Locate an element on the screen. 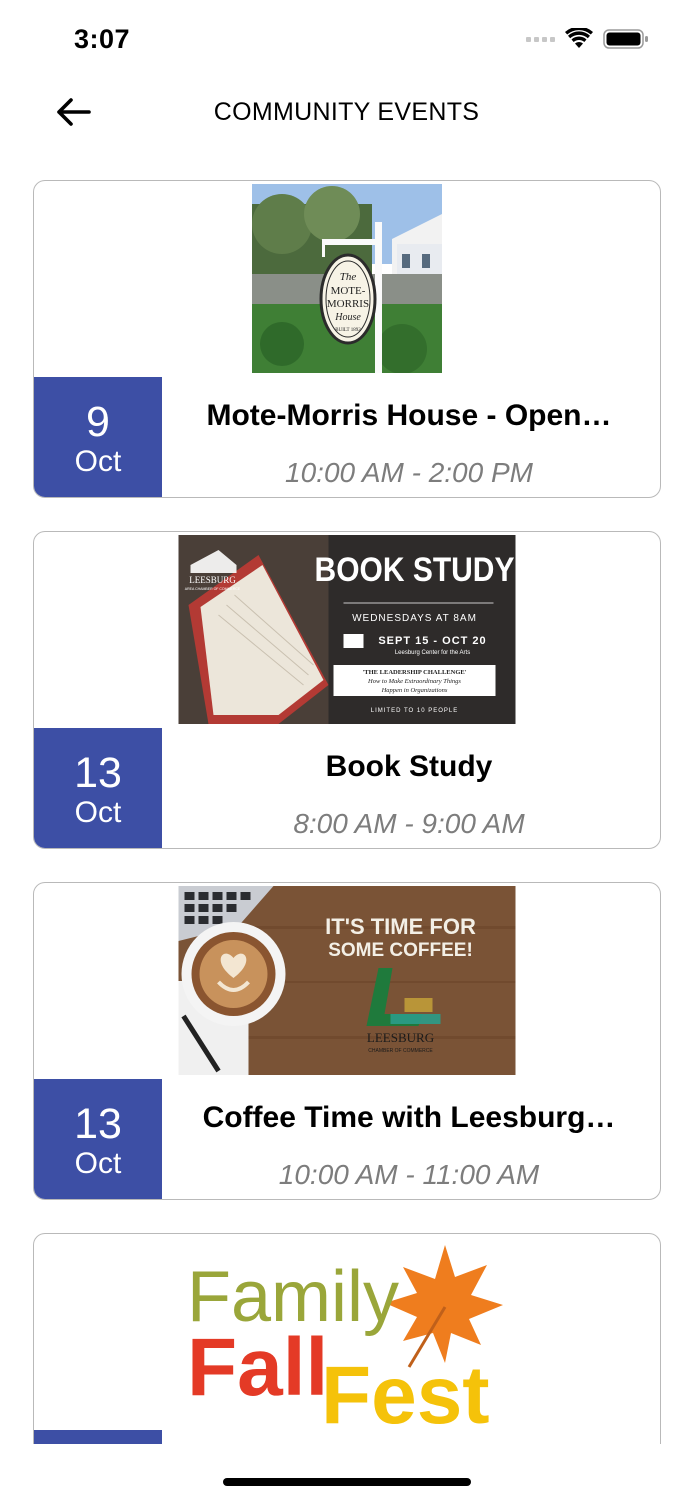  sign-text: MORRIS is located at coordinates (348, 304).